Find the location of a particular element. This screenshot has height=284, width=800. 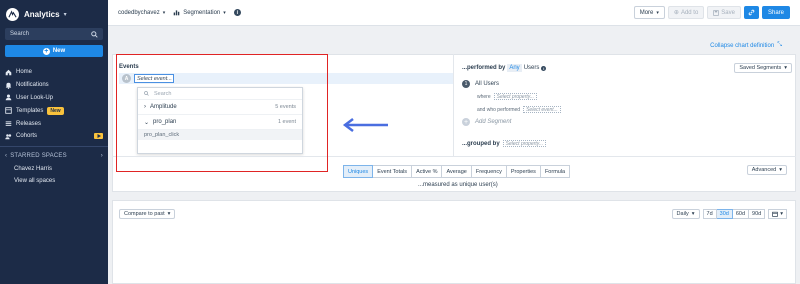

sidebar-search-label: Search is located at coordinates (20, 34).